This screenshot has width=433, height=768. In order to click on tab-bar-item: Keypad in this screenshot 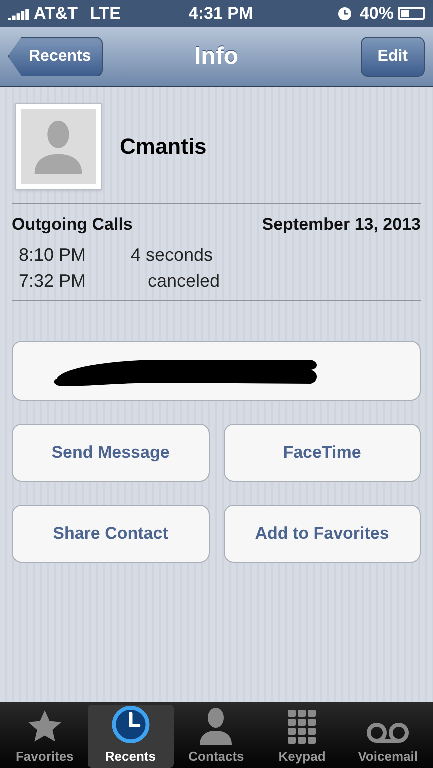, I will do `click(302, 736)`.